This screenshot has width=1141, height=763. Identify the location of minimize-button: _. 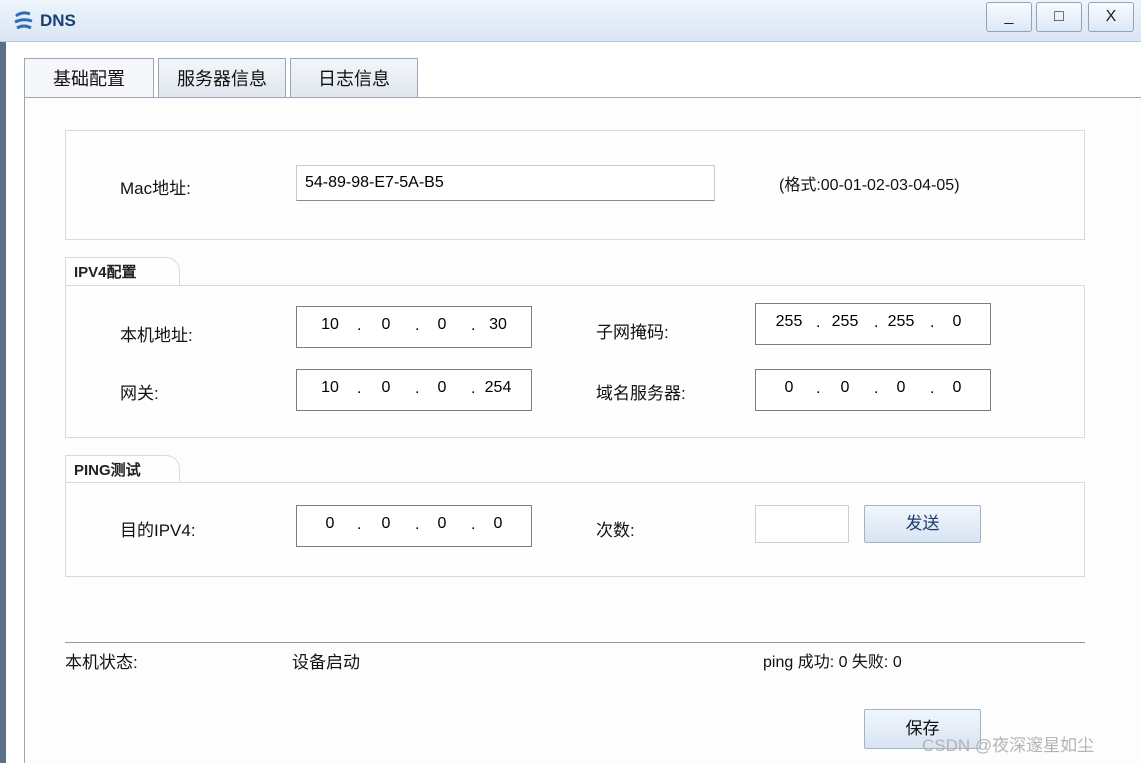
(1009, 17).